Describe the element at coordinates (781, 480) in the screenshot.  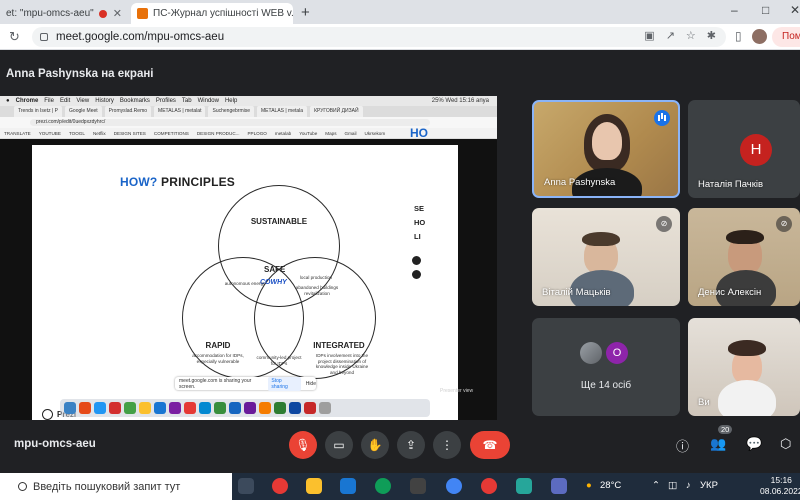
I see `clock-time: 15:16` at that location.